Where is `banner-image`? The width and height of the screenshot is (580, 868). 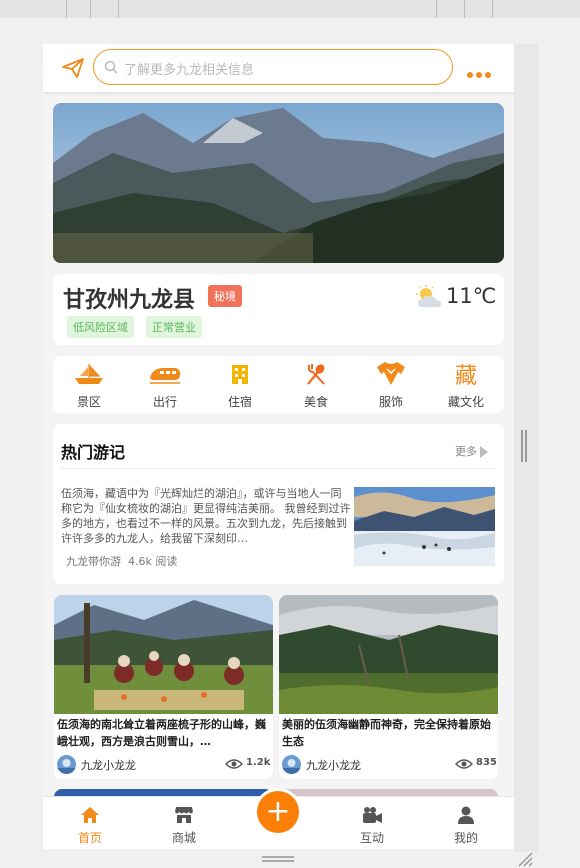
banner-image is located at coordinates (278, 183).